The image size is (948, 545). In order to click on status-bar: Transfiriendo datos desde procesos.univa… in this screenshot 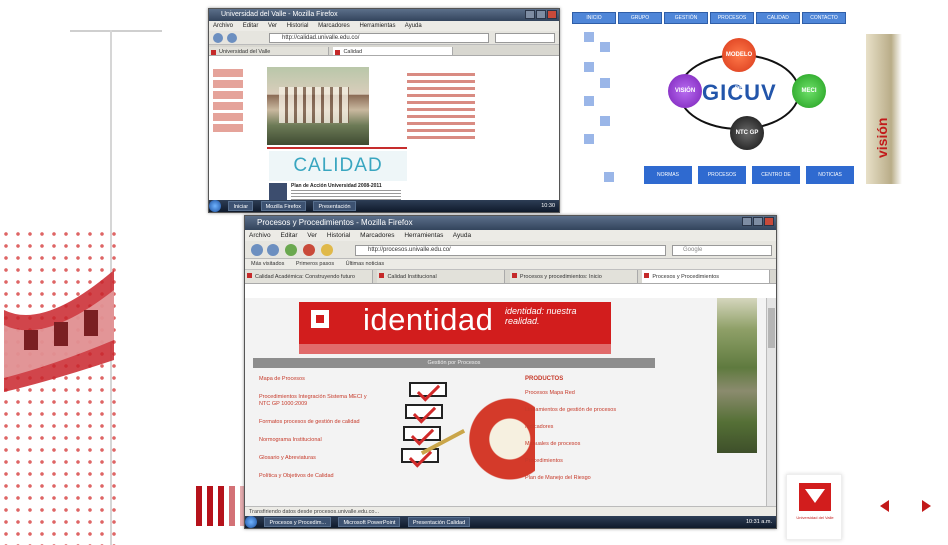, I will do `click(510, 511)`.